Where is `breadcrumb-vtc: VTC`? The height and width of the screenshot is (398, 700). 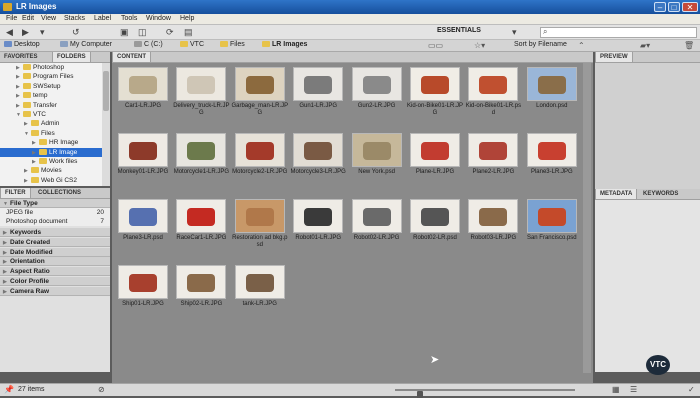
breadcrumb-vtc: VTC is located at coordinates (192, 44).